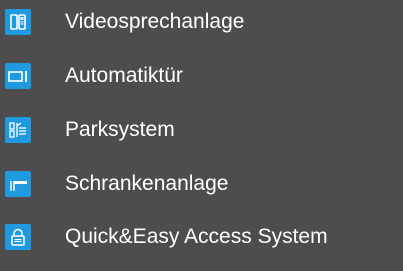 The image size is (403, 271). I want to click on menu-item-label: Automatiktür, so click(124, 75).